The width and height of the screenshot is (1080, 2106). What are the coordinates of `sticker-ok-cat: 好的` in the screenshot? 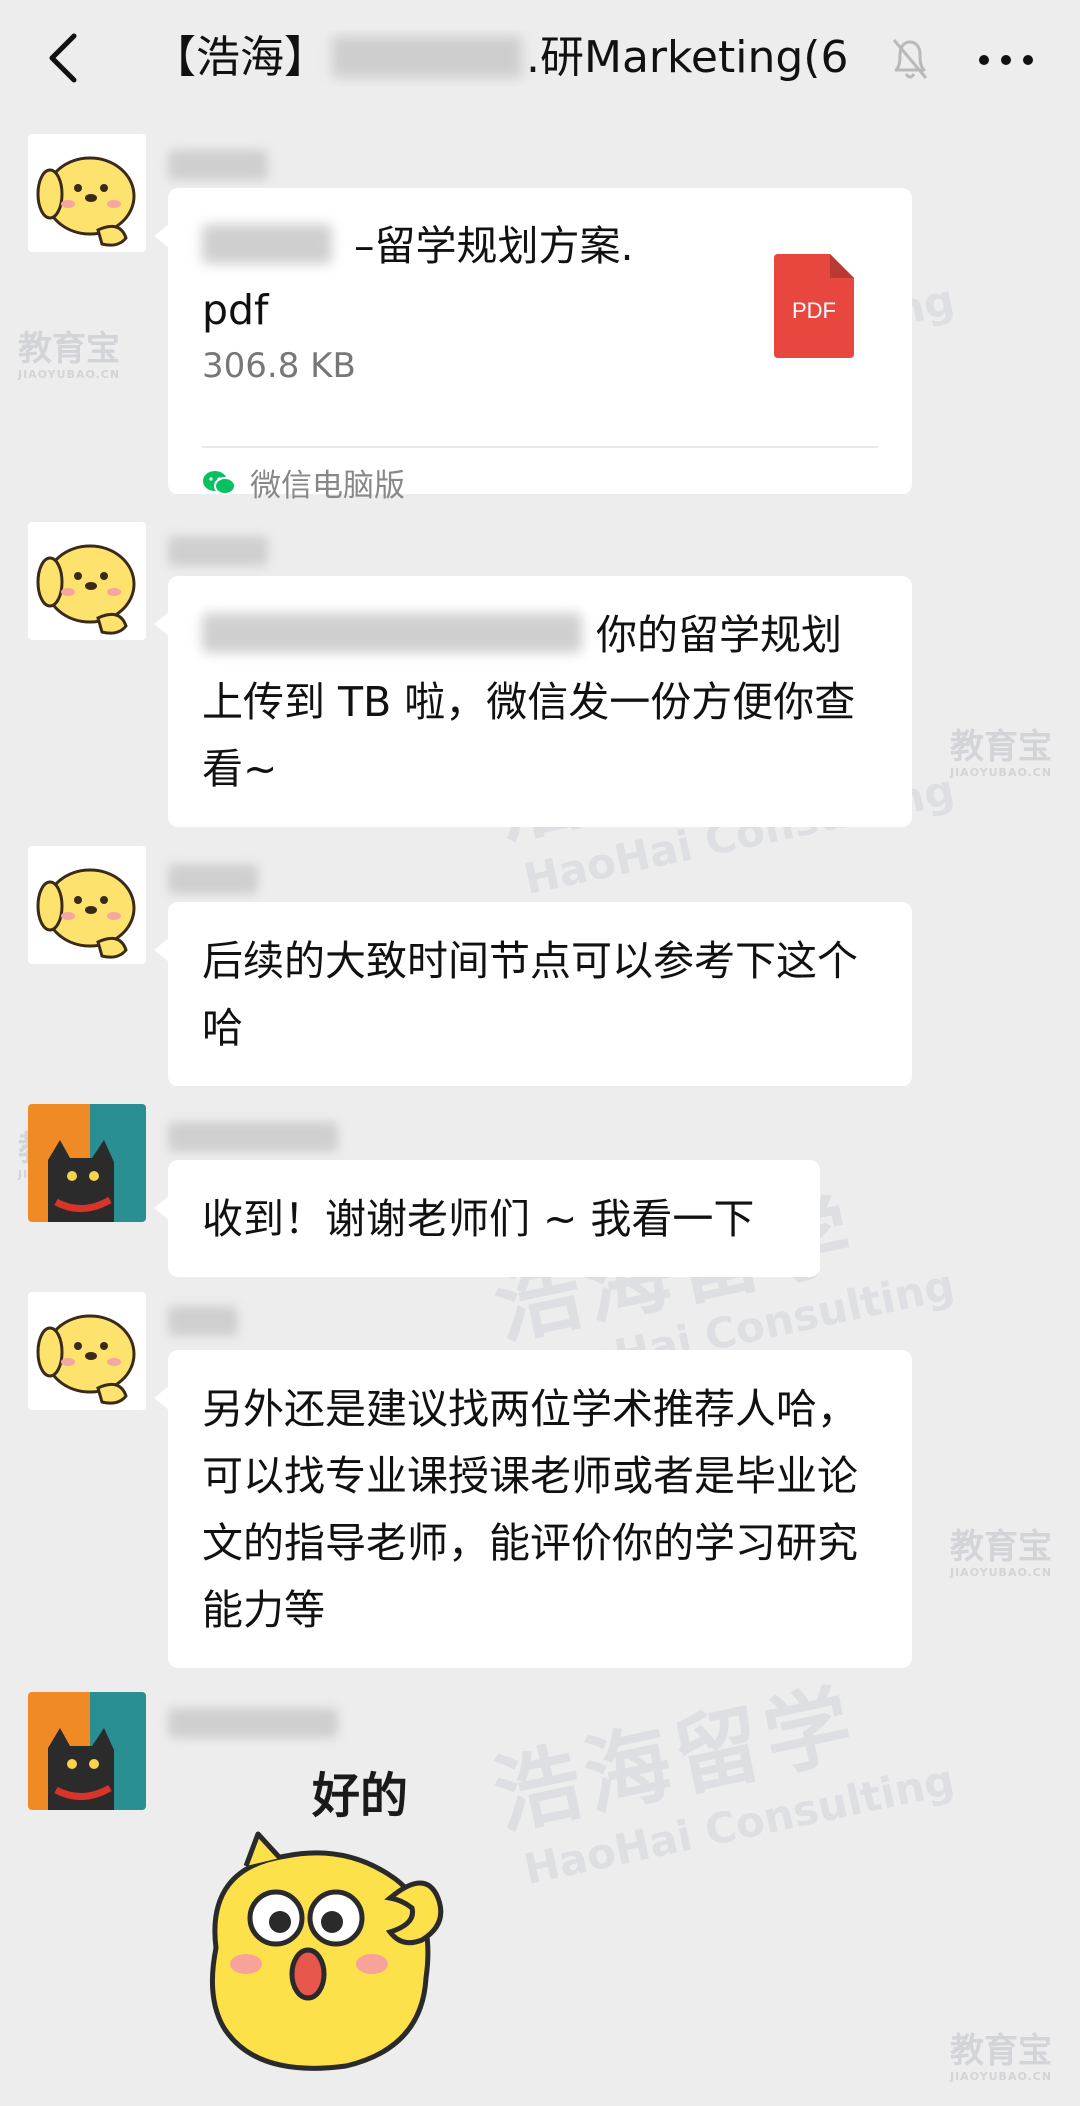 It's located at (341, 1918).